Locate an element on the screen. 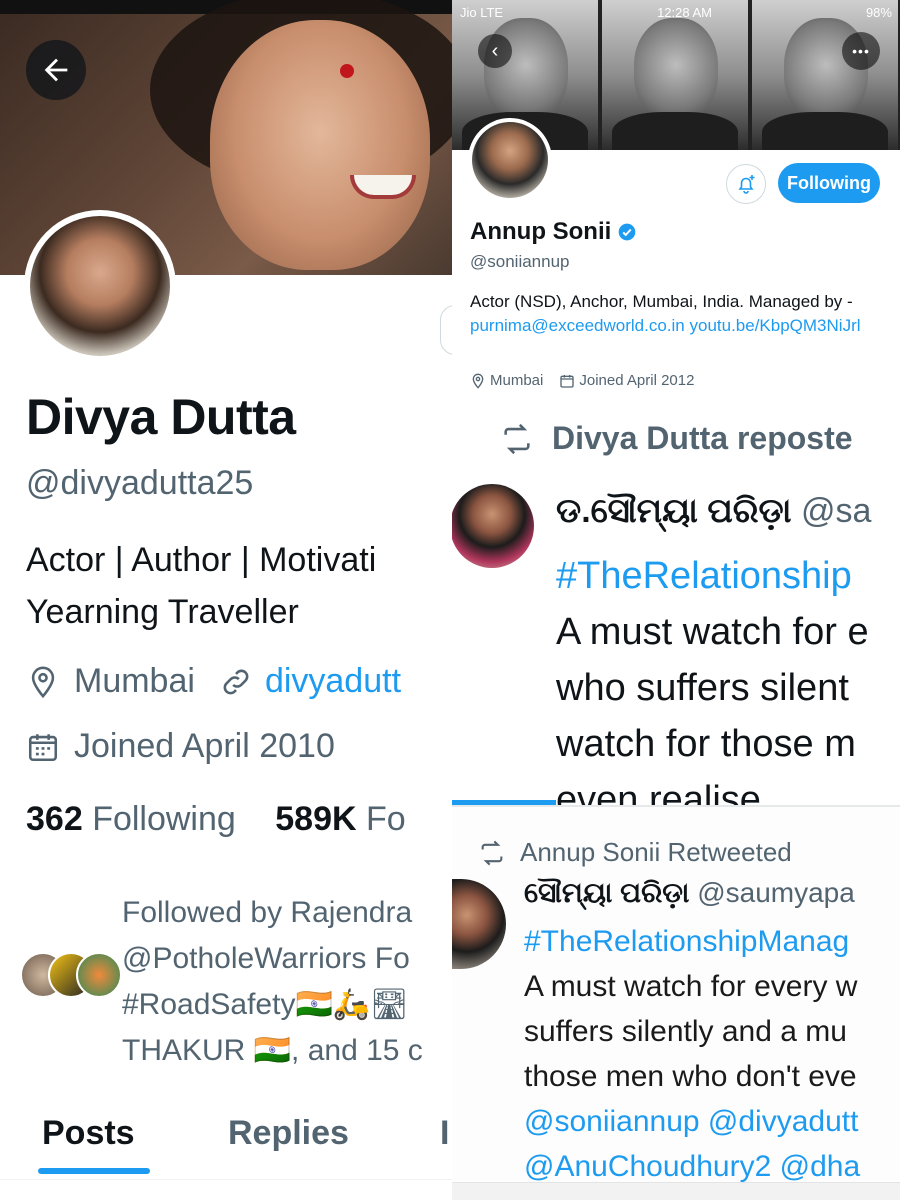 Image resolution: width=900 pixels, height=1200 pixels. bell-add-icon is located at coordinates (746, 184).